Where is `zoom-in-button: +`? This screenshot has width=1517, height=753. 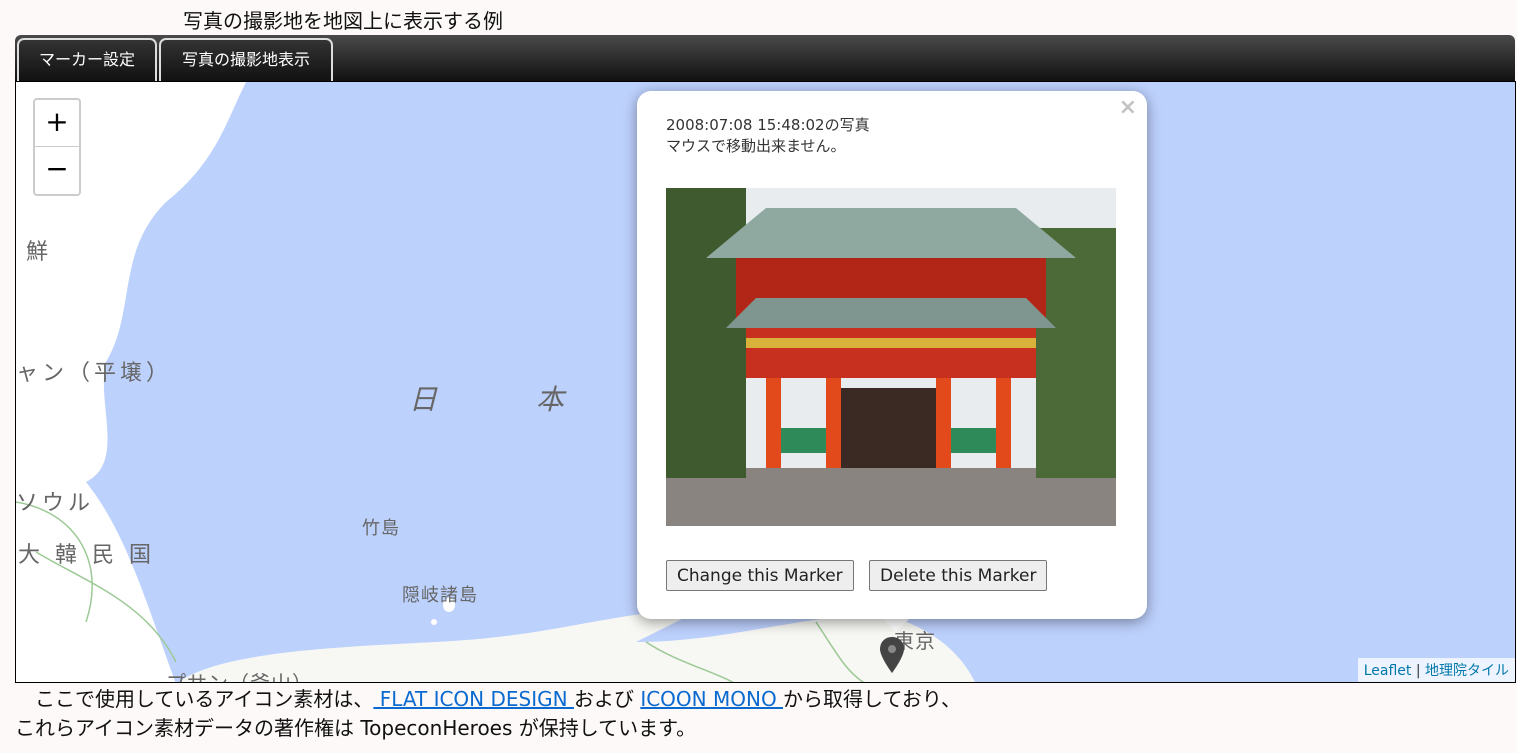
zoom-in-button: + is located at coordinates (57, 123).